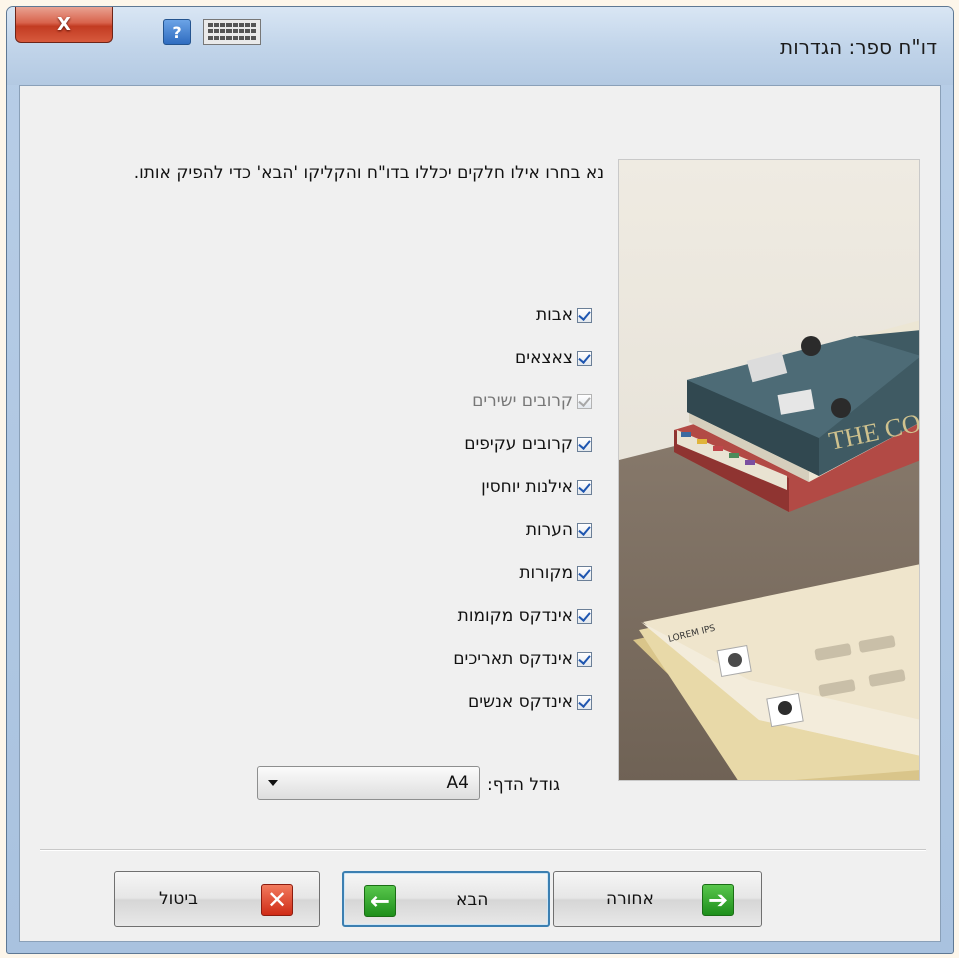 This screenshot has height=958, width=959. Describe the element at coordinates (368, 783) in the screenshot. I see `page-size-dropdown: A4` at that location.